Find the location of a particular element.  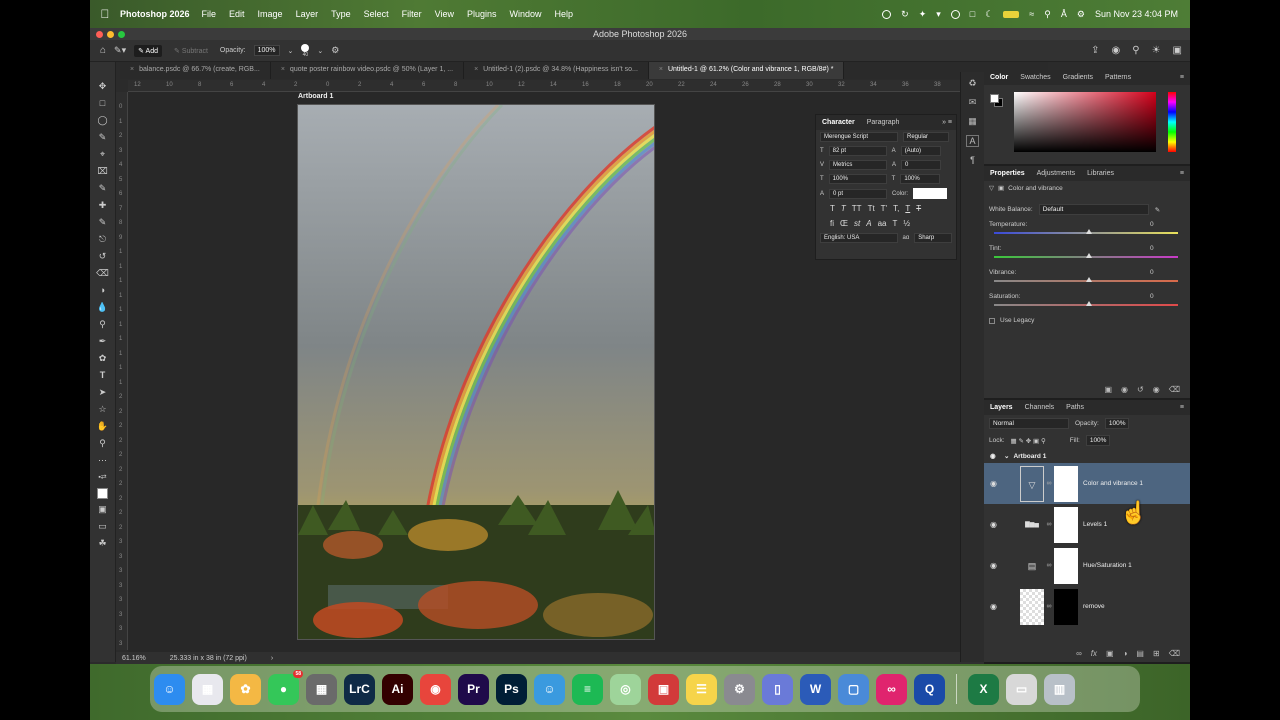

blend-mode-select: Normal is located at coordinates (1029, 423).